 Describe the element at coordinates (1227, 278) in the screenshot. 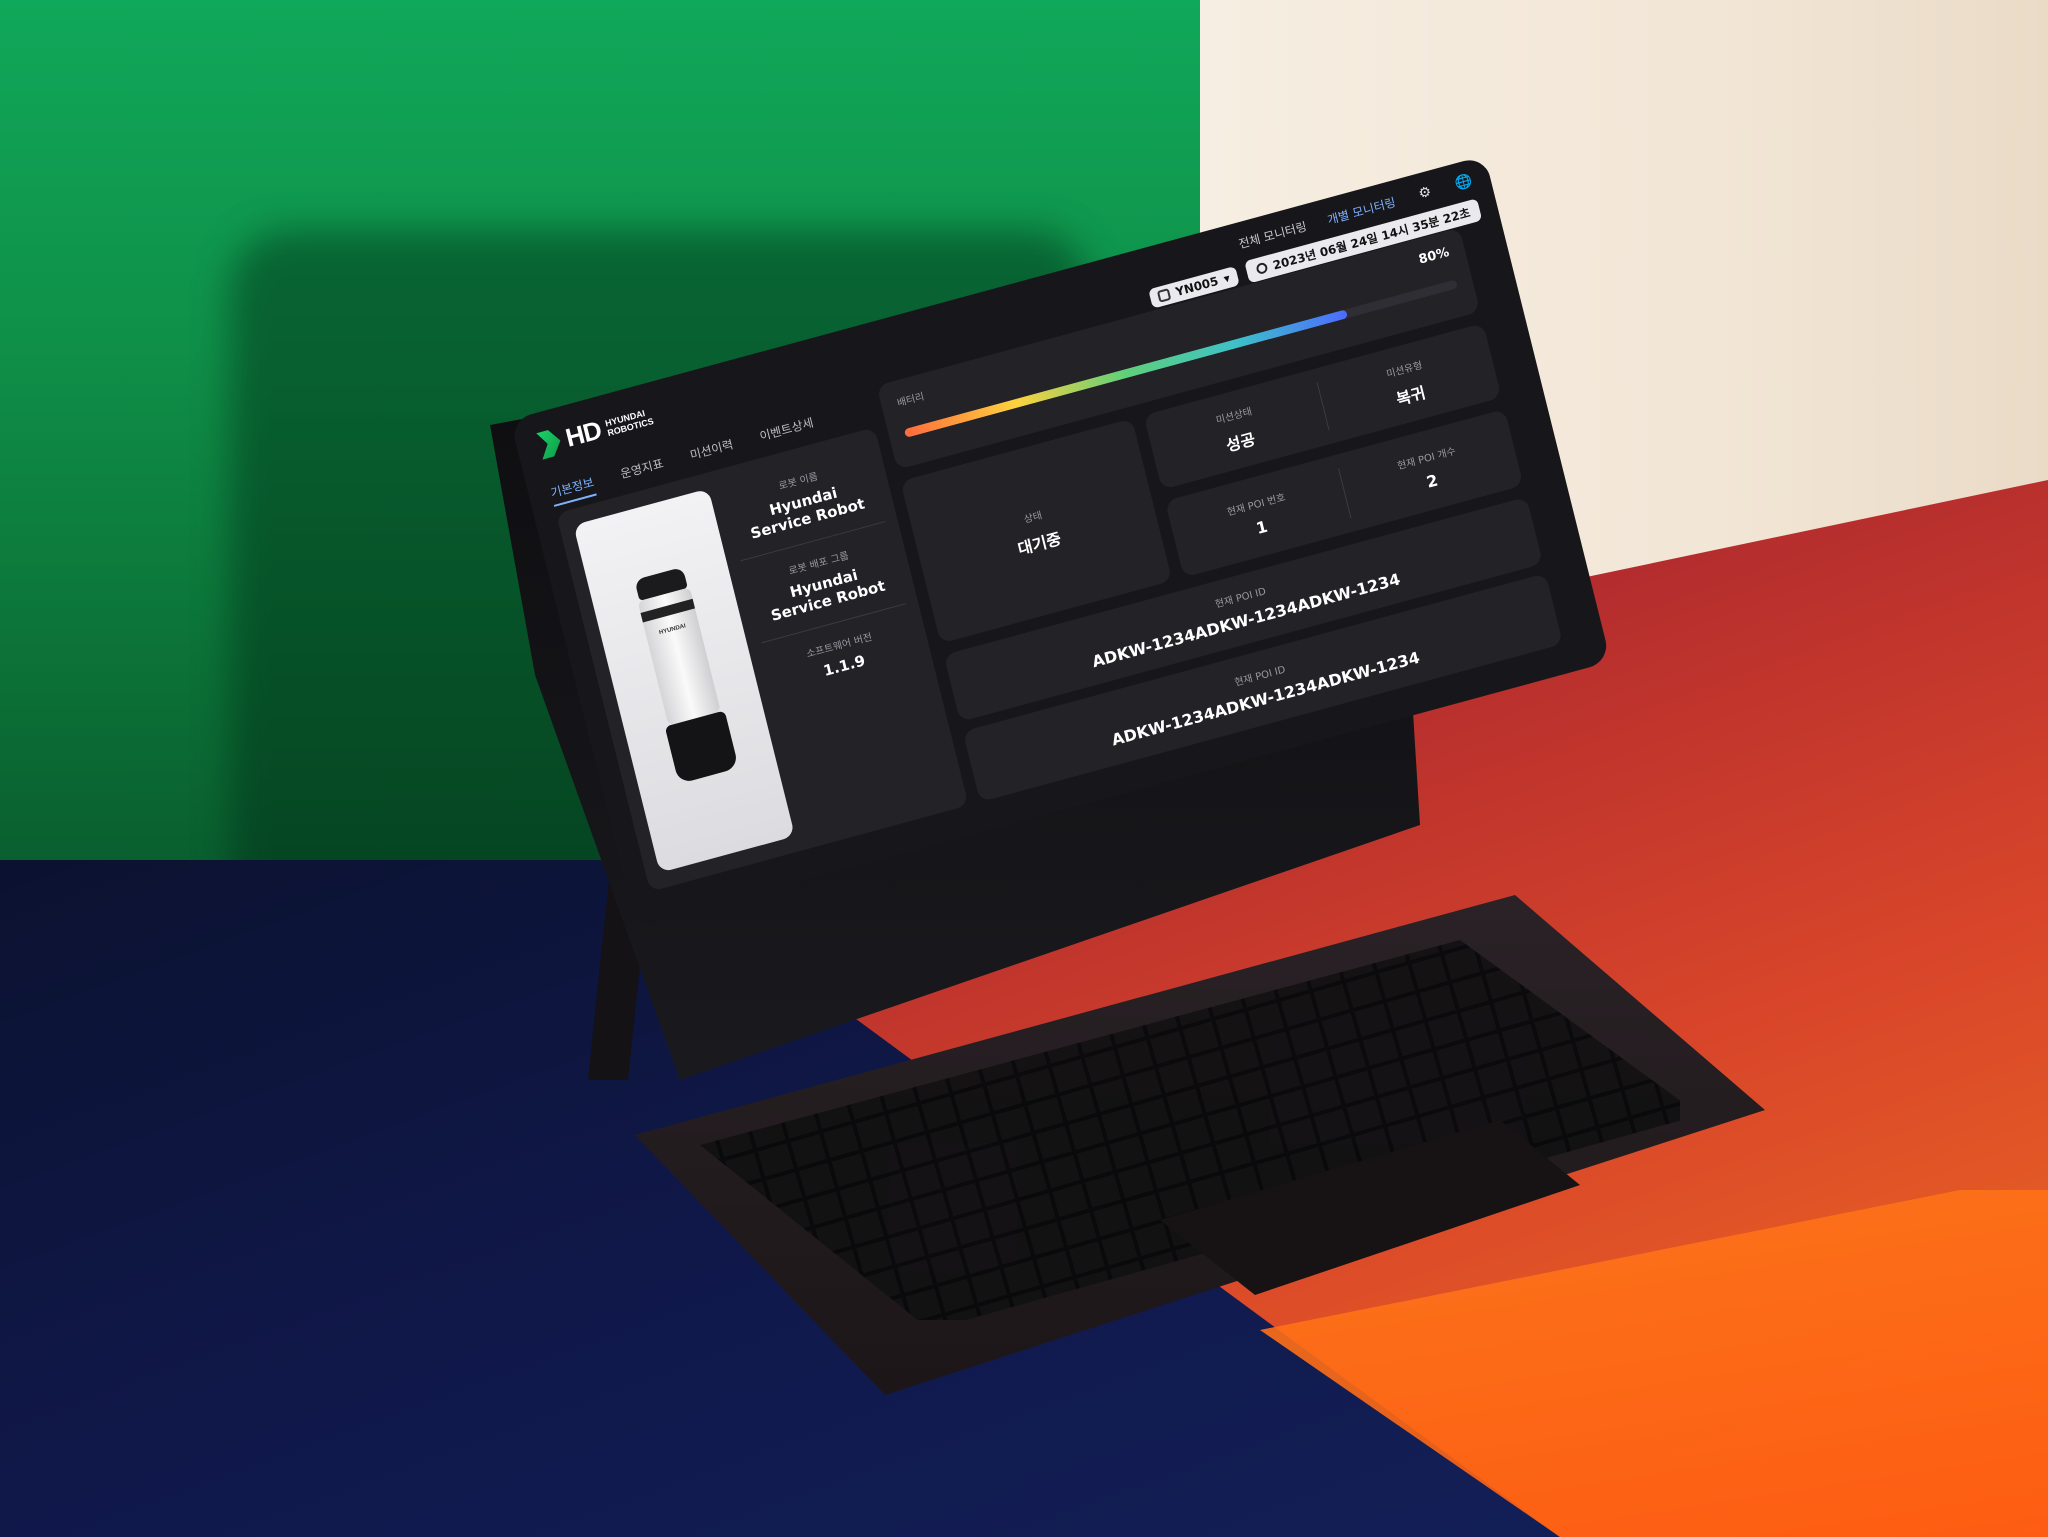

I see `chevron-down-icon: ▾` at that location.